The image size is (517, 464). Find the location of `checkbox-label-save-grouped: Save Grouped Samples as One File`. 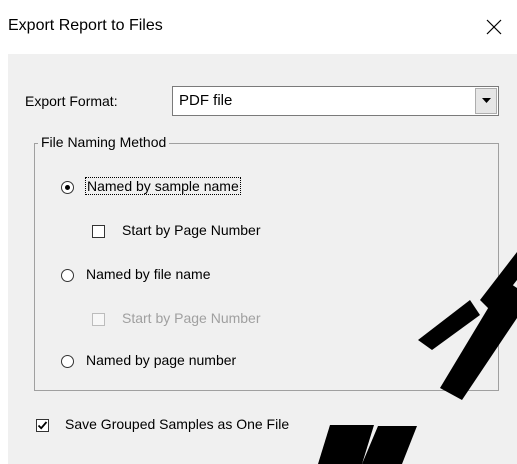

checkbox-label-save-grouped: Save Grouped Samples as One File is located at coordinates (177, 424).